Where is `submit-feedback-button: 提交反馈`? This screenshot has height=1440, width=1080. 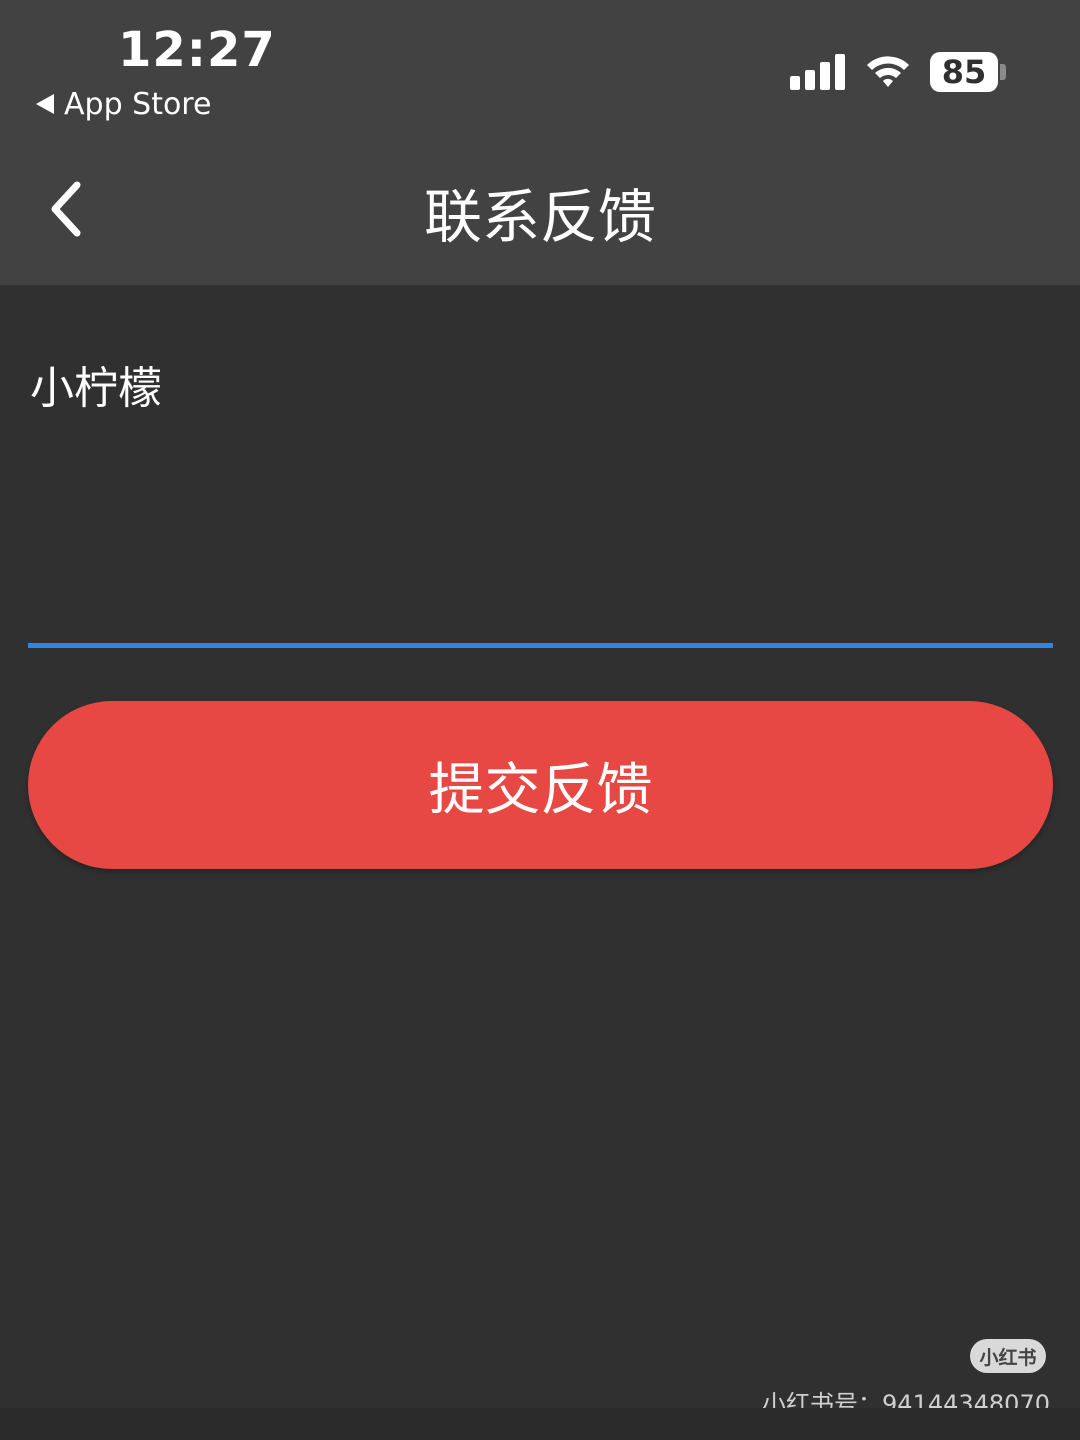
submit-feedback-button: 提交反馈 is located at coordinates (540, 785).